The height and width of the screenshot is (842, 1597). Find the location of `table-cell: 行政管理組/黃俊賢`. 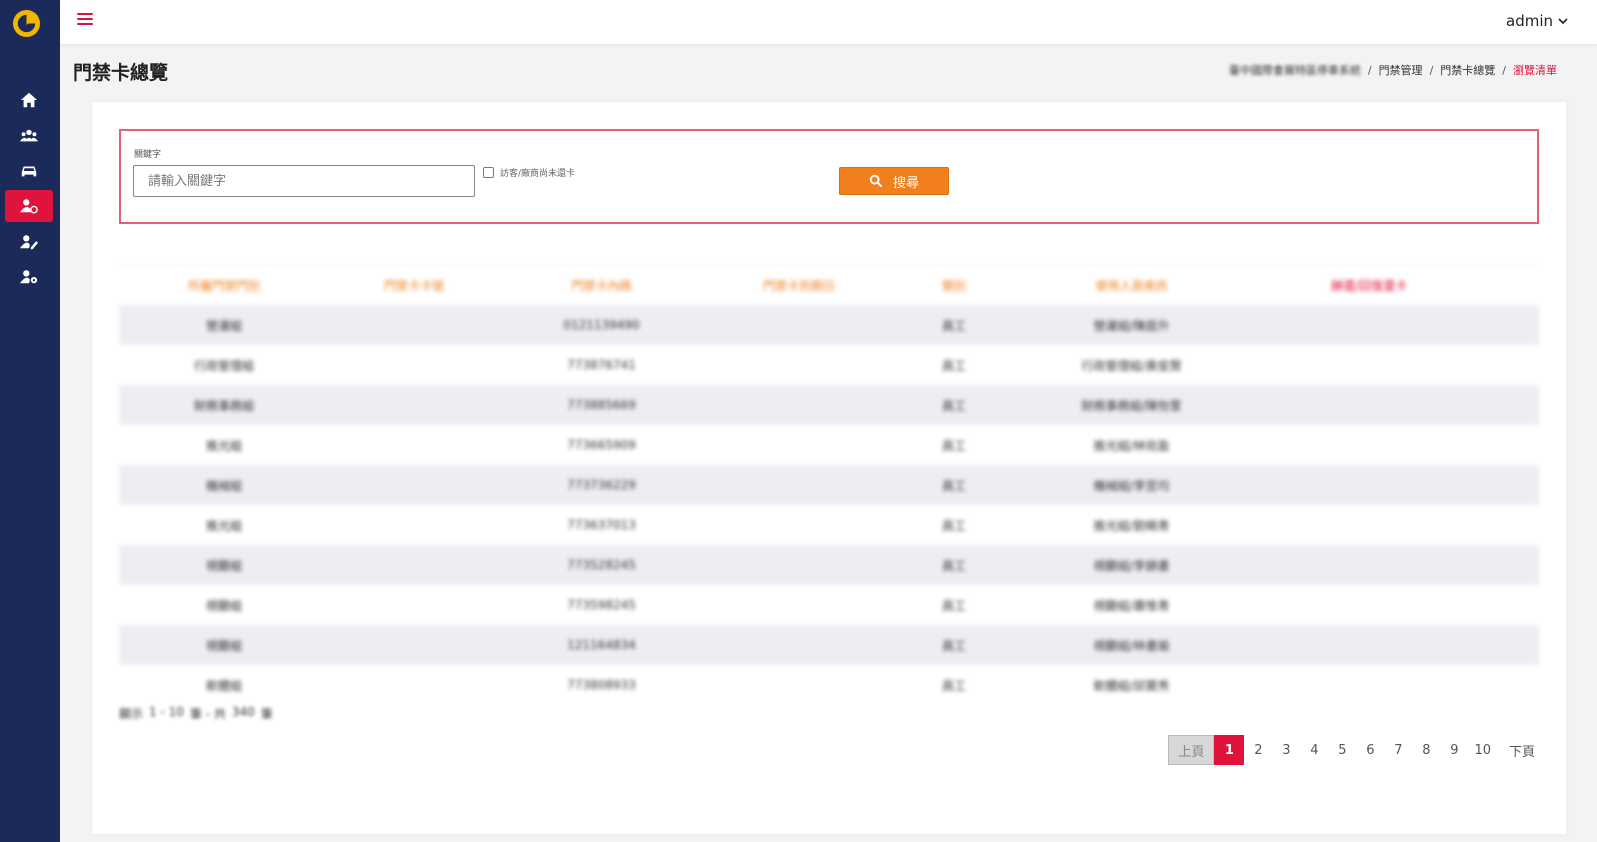

table-cell: 行政管理組/黃俊賢 is located at coordinates (1131, 365).